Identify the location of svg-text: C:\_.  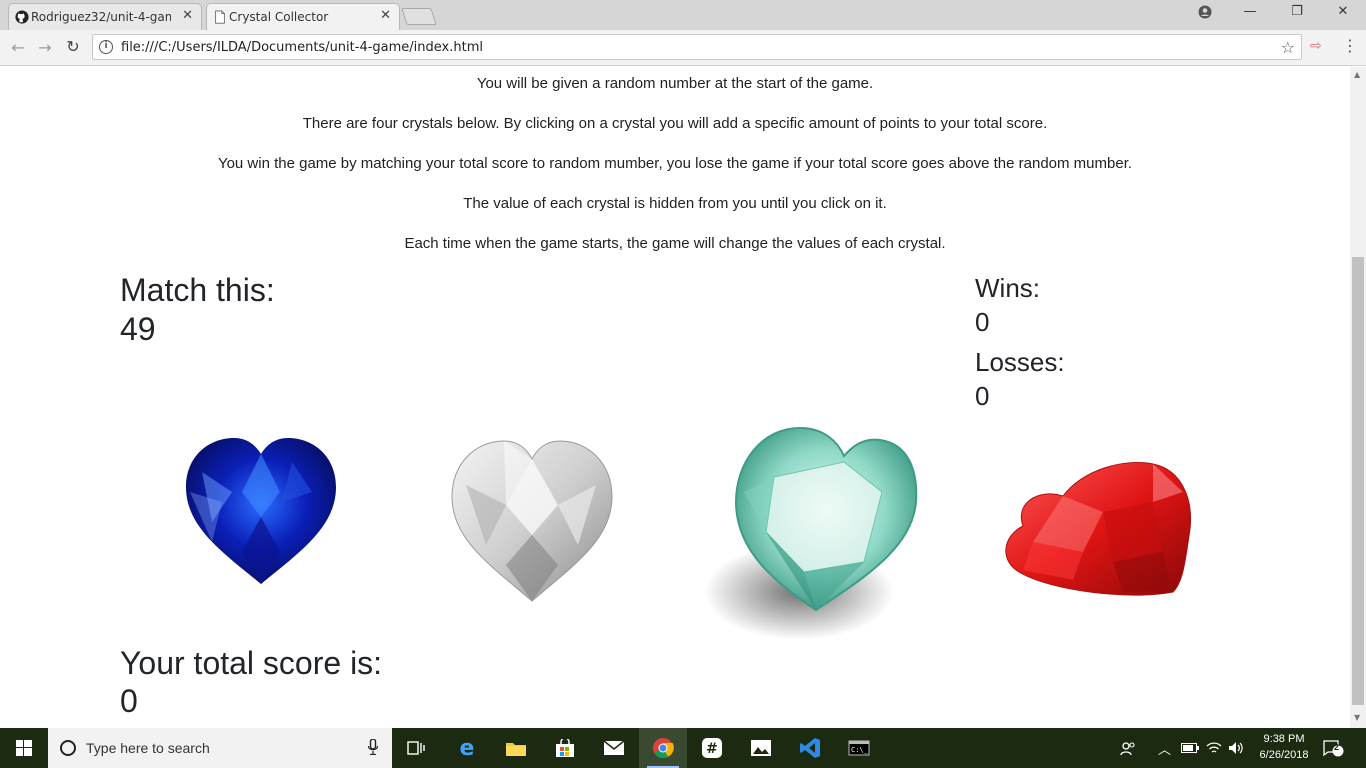
(860, 750).